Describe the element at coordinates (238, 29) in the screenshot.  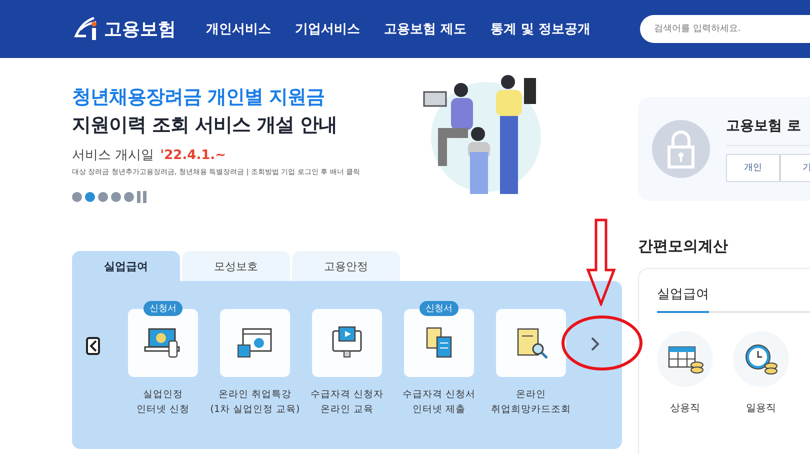
I see `nav-link: 개인서비스` at that location.